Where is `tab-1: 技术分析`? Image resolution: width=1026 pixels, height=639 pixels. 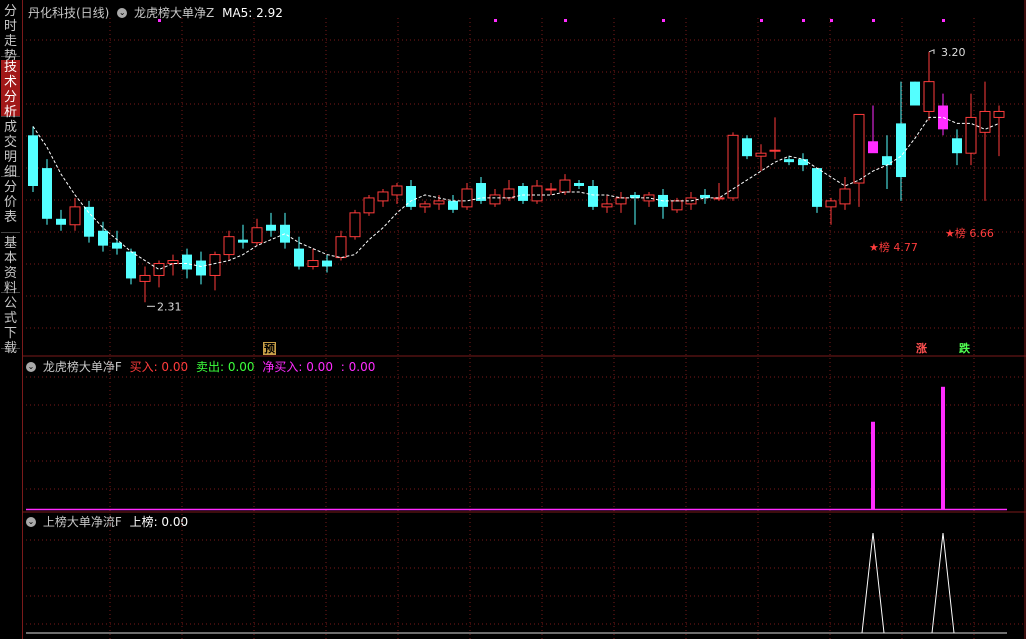
tab-1: 技术分析 is located at coordinates (10, 90).